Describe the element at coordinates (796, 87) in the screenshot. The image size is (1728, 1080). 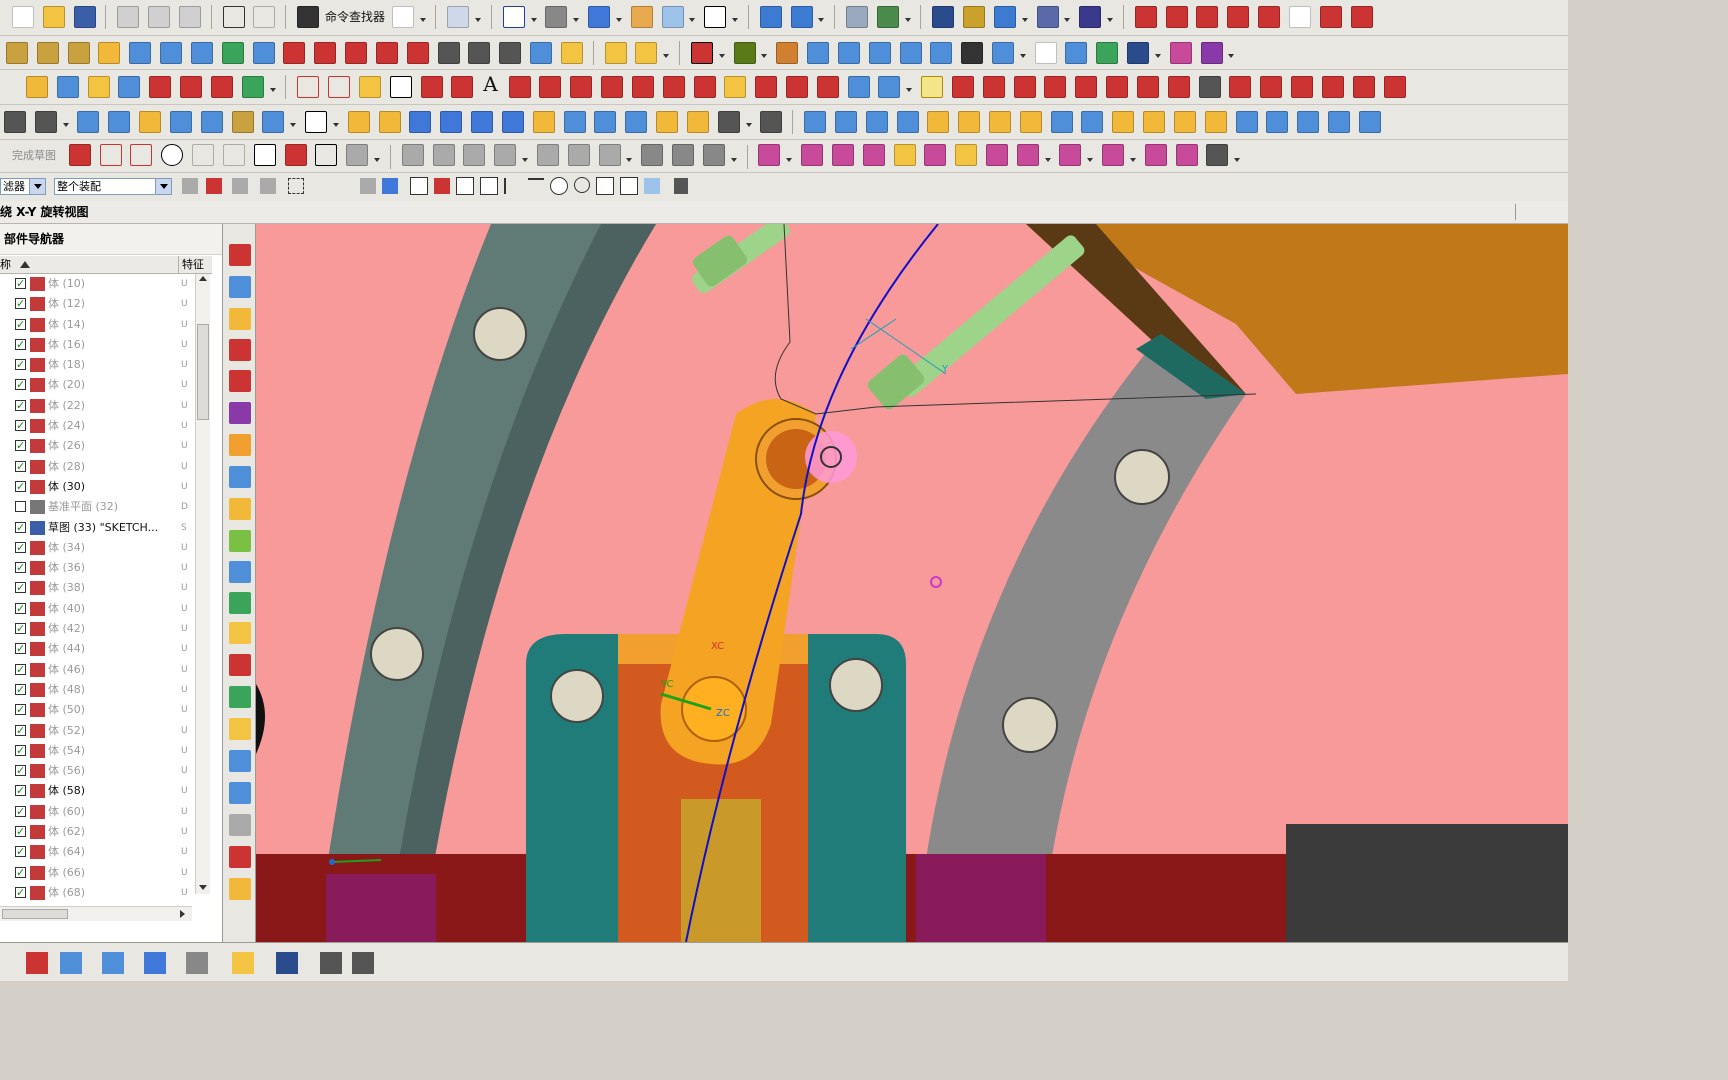
I see `isoparametric-icon` at that location.